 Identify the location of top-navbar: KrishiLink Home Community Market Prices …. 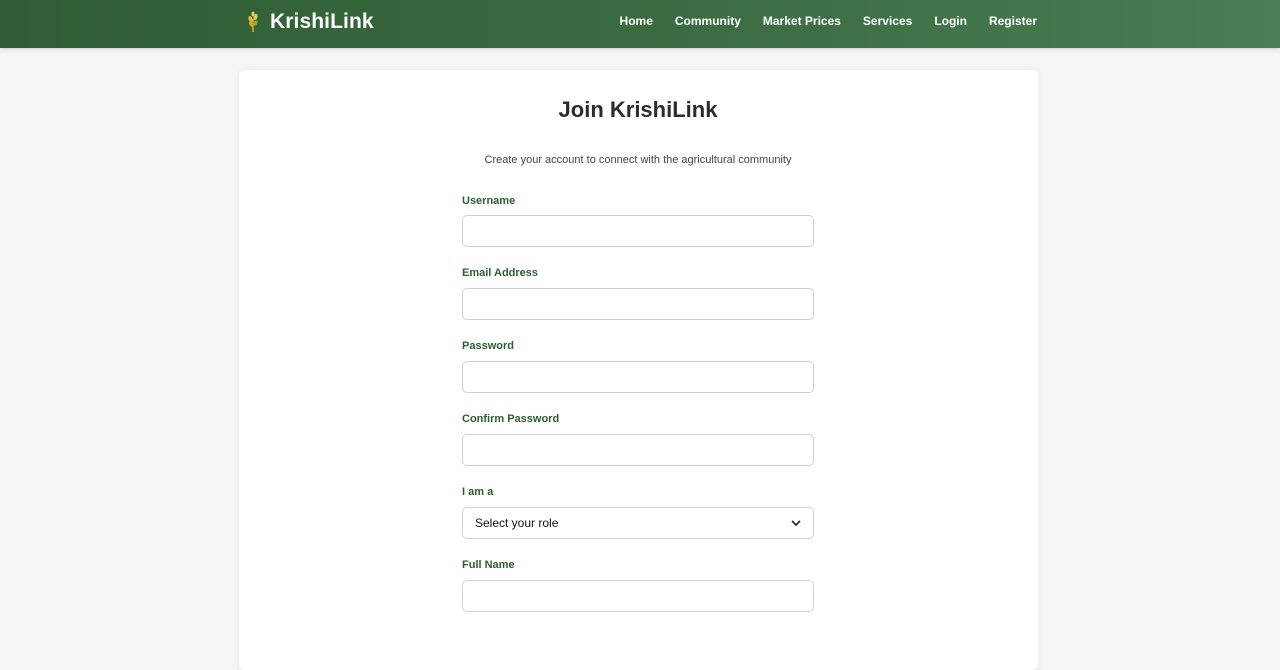
(640, 24).